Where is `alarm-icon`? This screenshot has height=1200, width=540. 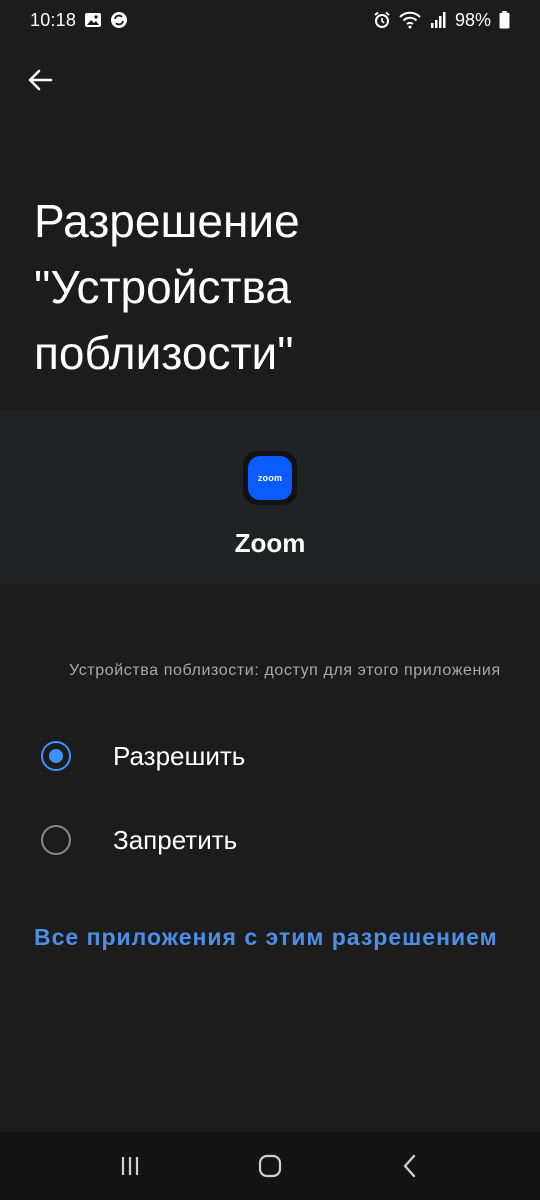
alarm-icon is located at coordinates (382, 19).